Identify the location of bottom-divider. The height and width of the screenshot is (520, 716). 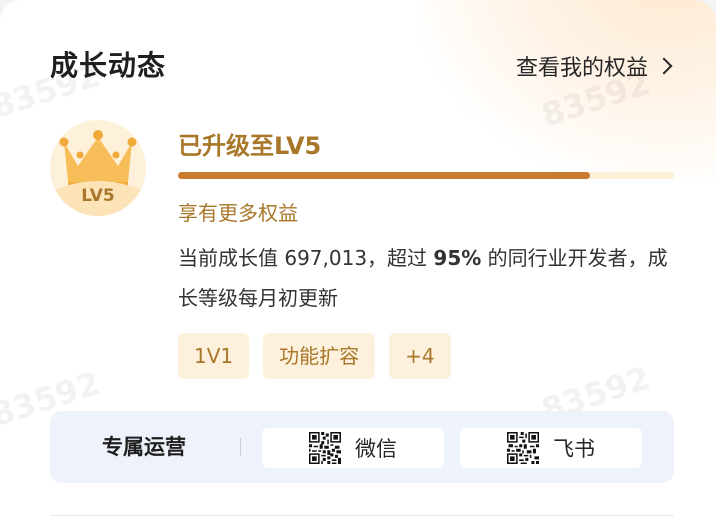
(362, 515).